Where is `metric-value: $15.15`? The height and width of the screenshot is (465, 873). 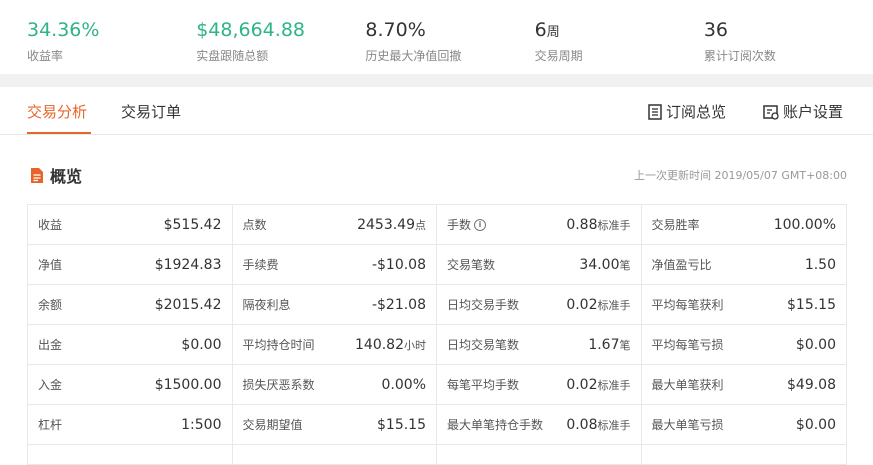
metric-value: $15.15 is located at coordinates (401, 425).